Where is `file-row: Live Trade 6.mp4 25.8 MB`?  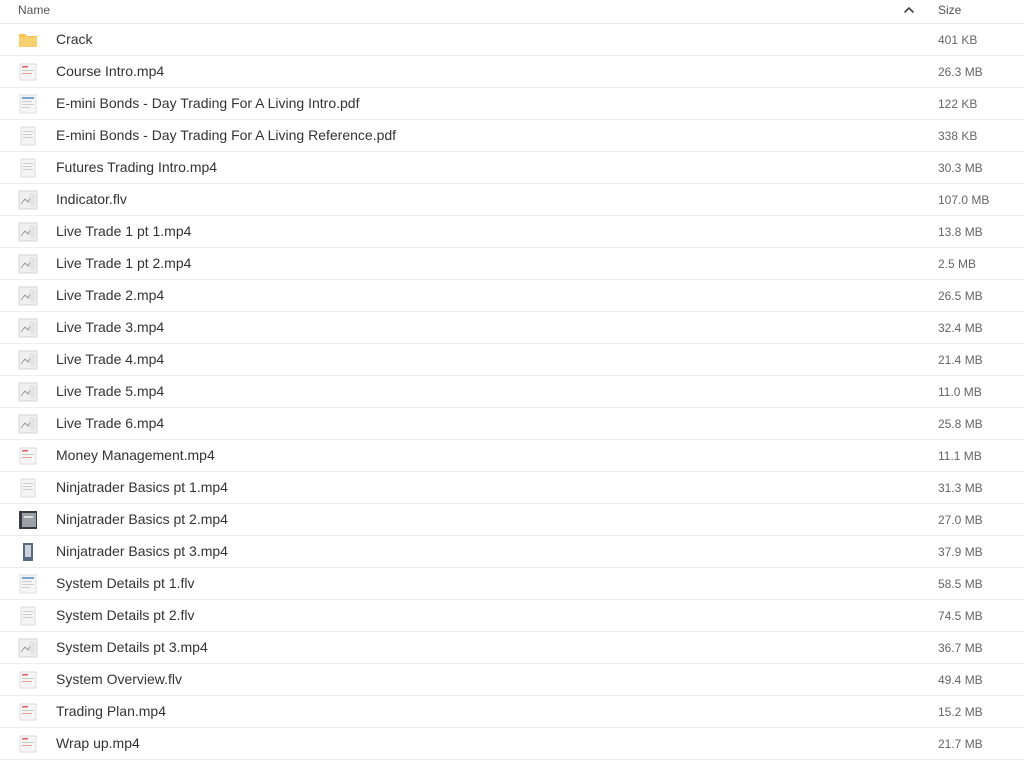 file-row: Live Trade 6.mp4 25.8 MB is located at coordinates (512, 424).